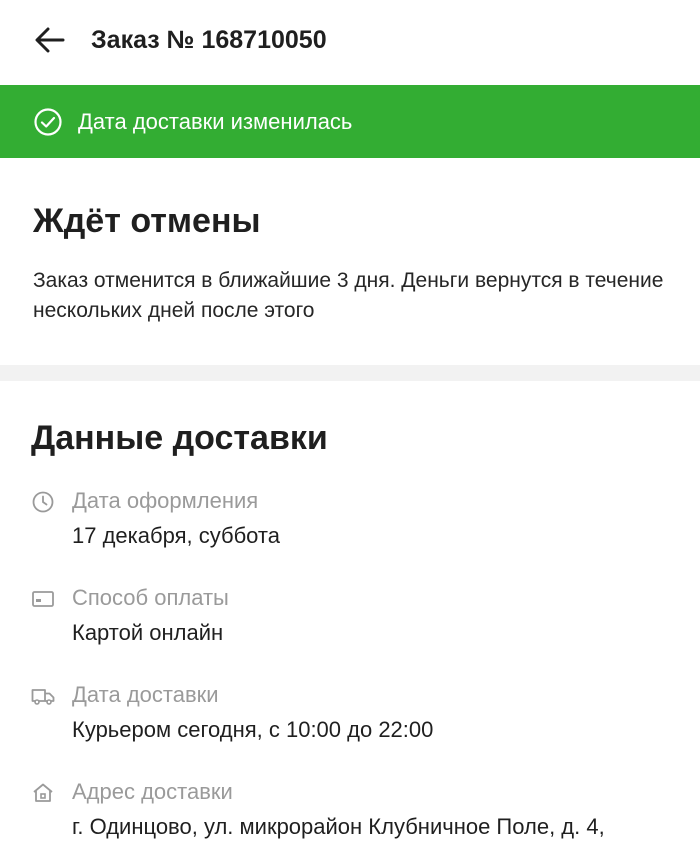 The height and width of the screenshot is (844, 700). I want to click on delivery-date-label: Дата доставки, so click(145, 694).